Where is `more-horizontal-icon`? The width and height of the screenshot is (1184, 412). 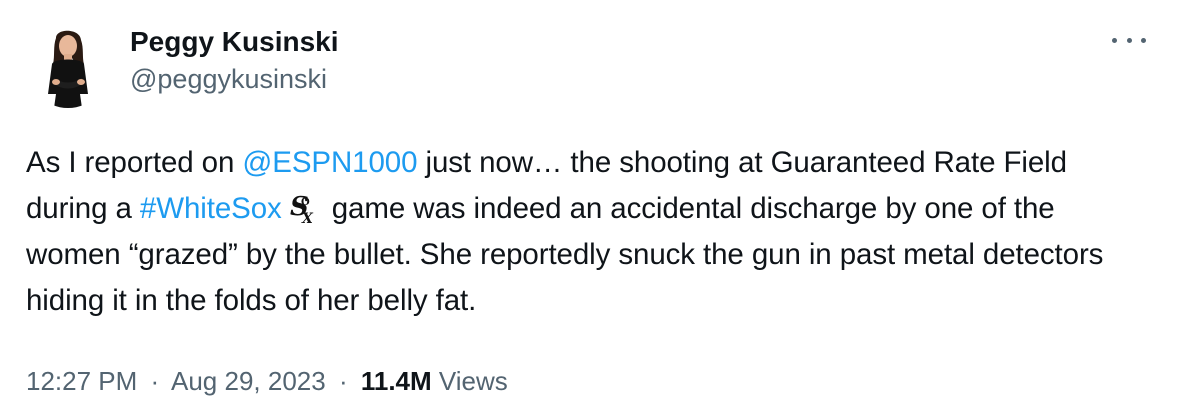 more-horizontal-icon is located at coordinates (1114, 40).